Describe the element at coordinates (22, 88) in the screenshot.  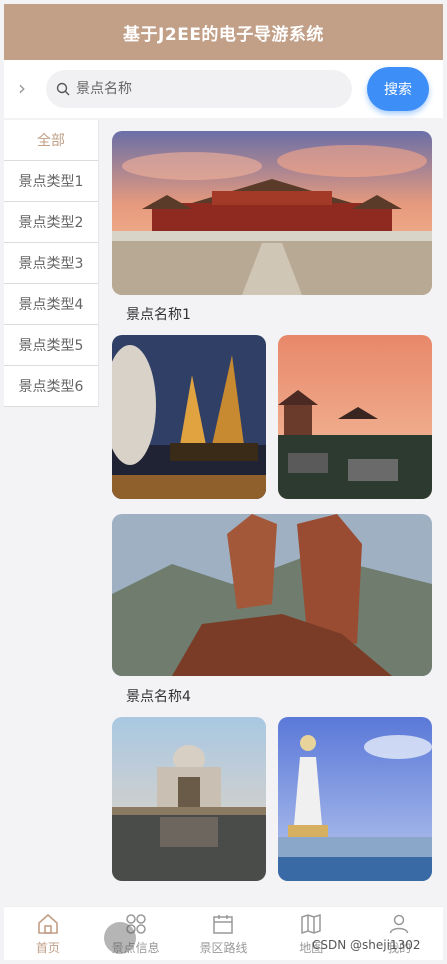
I see `chevron-right-icon: ›` at that location.